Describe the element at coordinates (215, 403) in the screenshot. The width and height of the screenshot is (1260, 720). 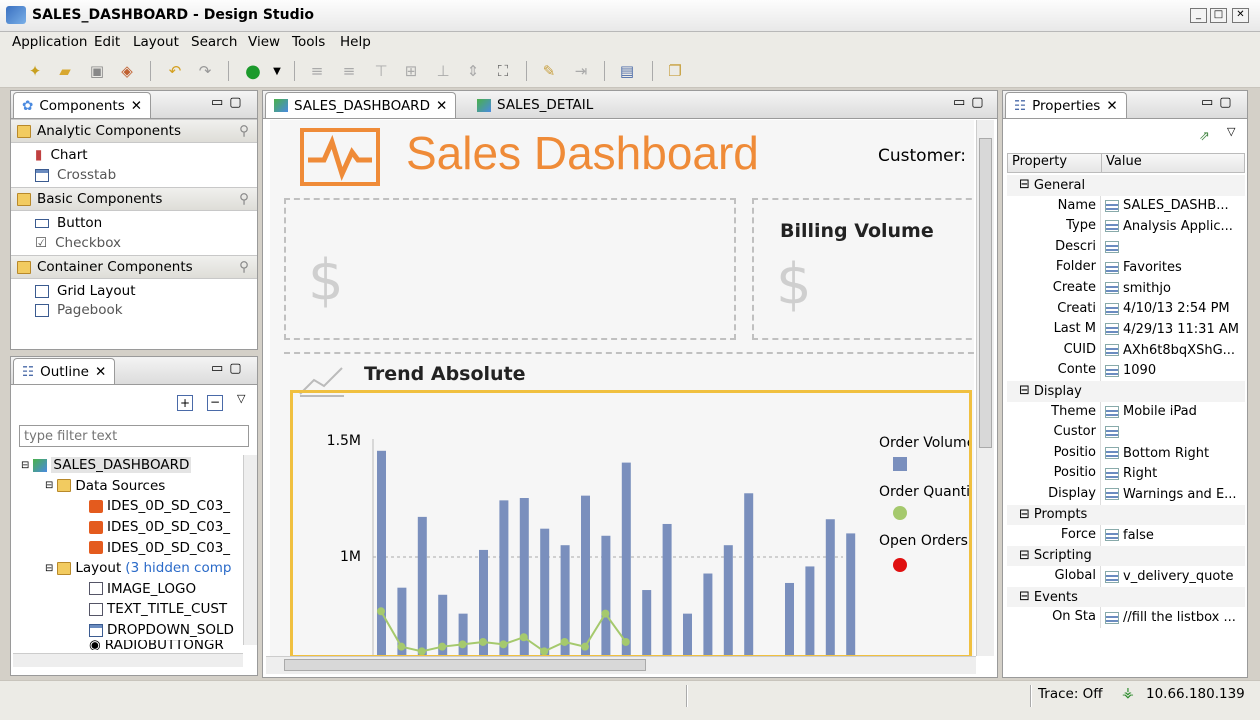
I see `collapse-all-icon: −` at that location.